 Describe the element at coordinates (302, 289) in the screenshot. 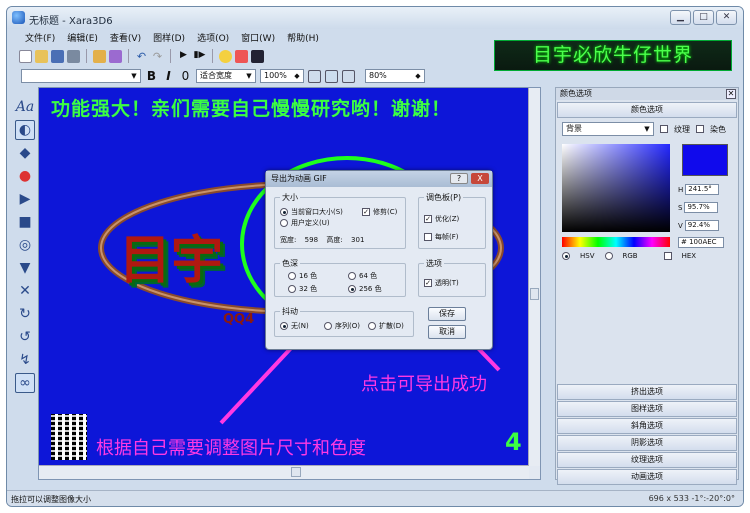

I see `depth-32-radio: 32 色` at that location.